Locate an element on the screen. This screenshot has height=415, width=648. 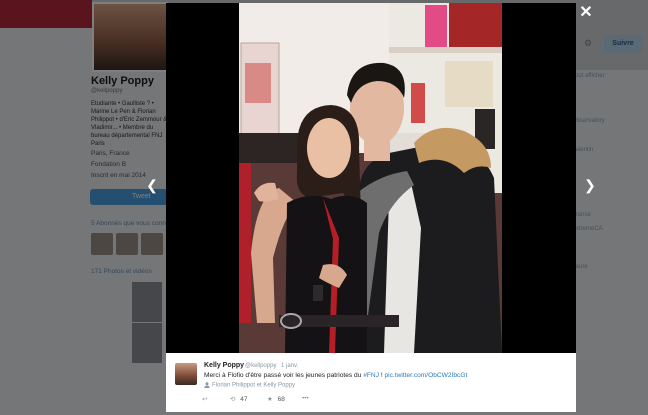
retweet-icon: ⟲ is located at coordinates (233, 399).